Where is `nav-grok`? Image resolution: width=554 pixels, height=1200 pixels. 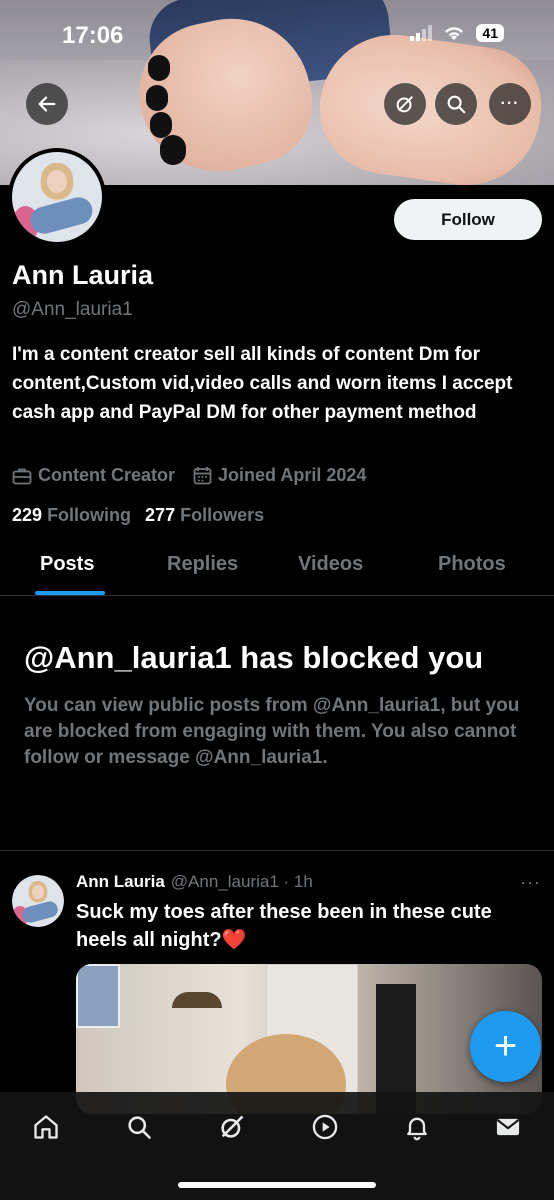 nav-grok is located at coordinates (232, 1127).